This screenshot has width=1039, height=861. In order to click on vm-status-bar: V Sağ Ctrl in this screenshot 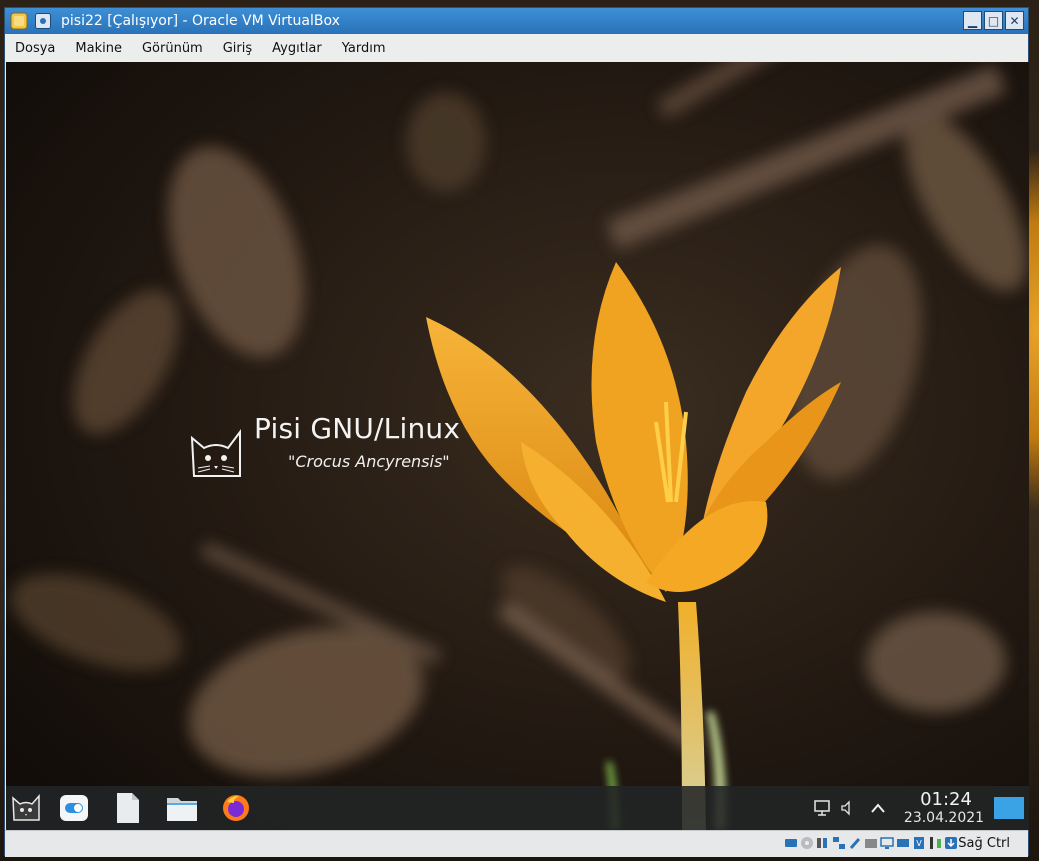, I will do `click(516, 843)`.